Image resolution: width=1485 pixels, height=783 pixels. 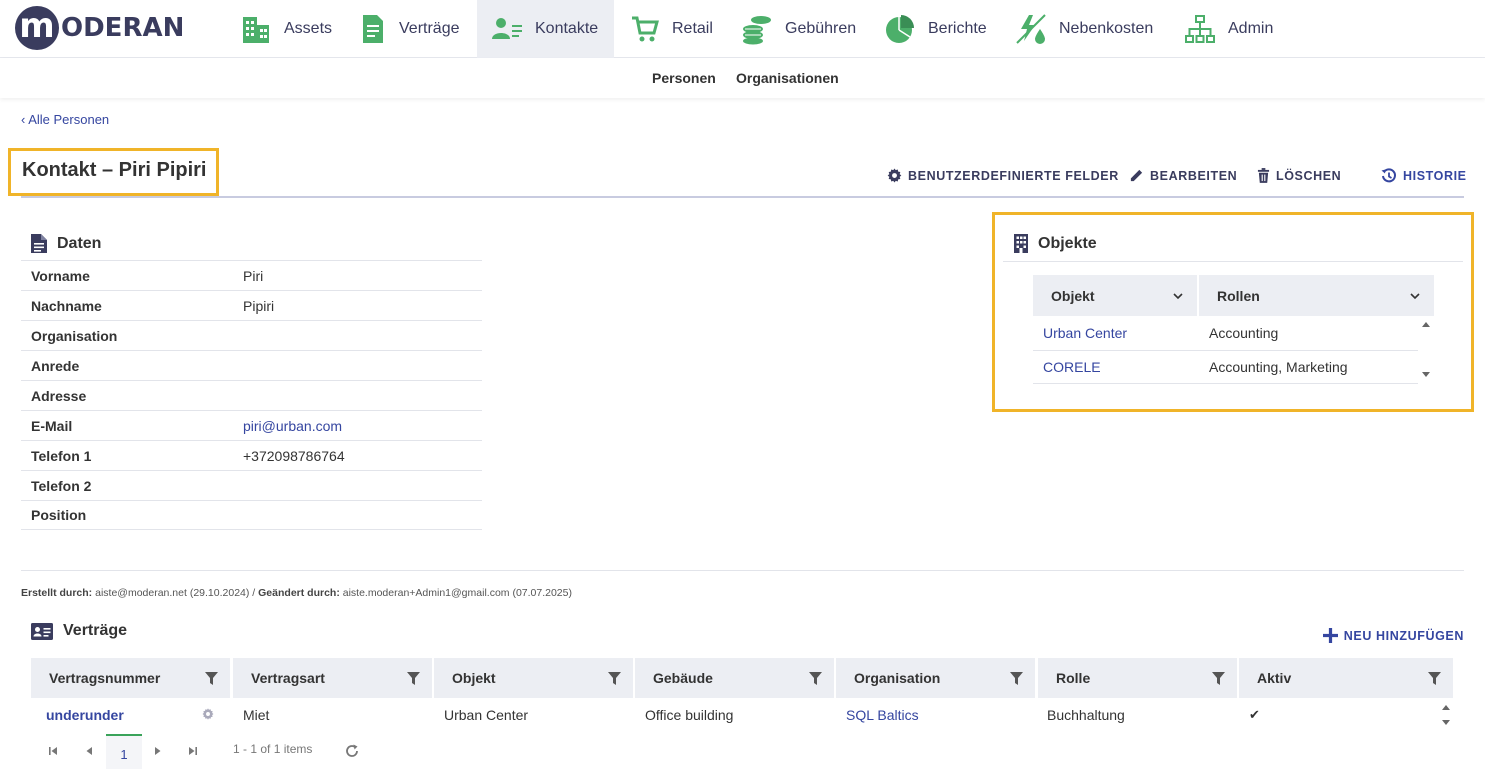 I want to click on history-icon, so click(x=1388, y=175).